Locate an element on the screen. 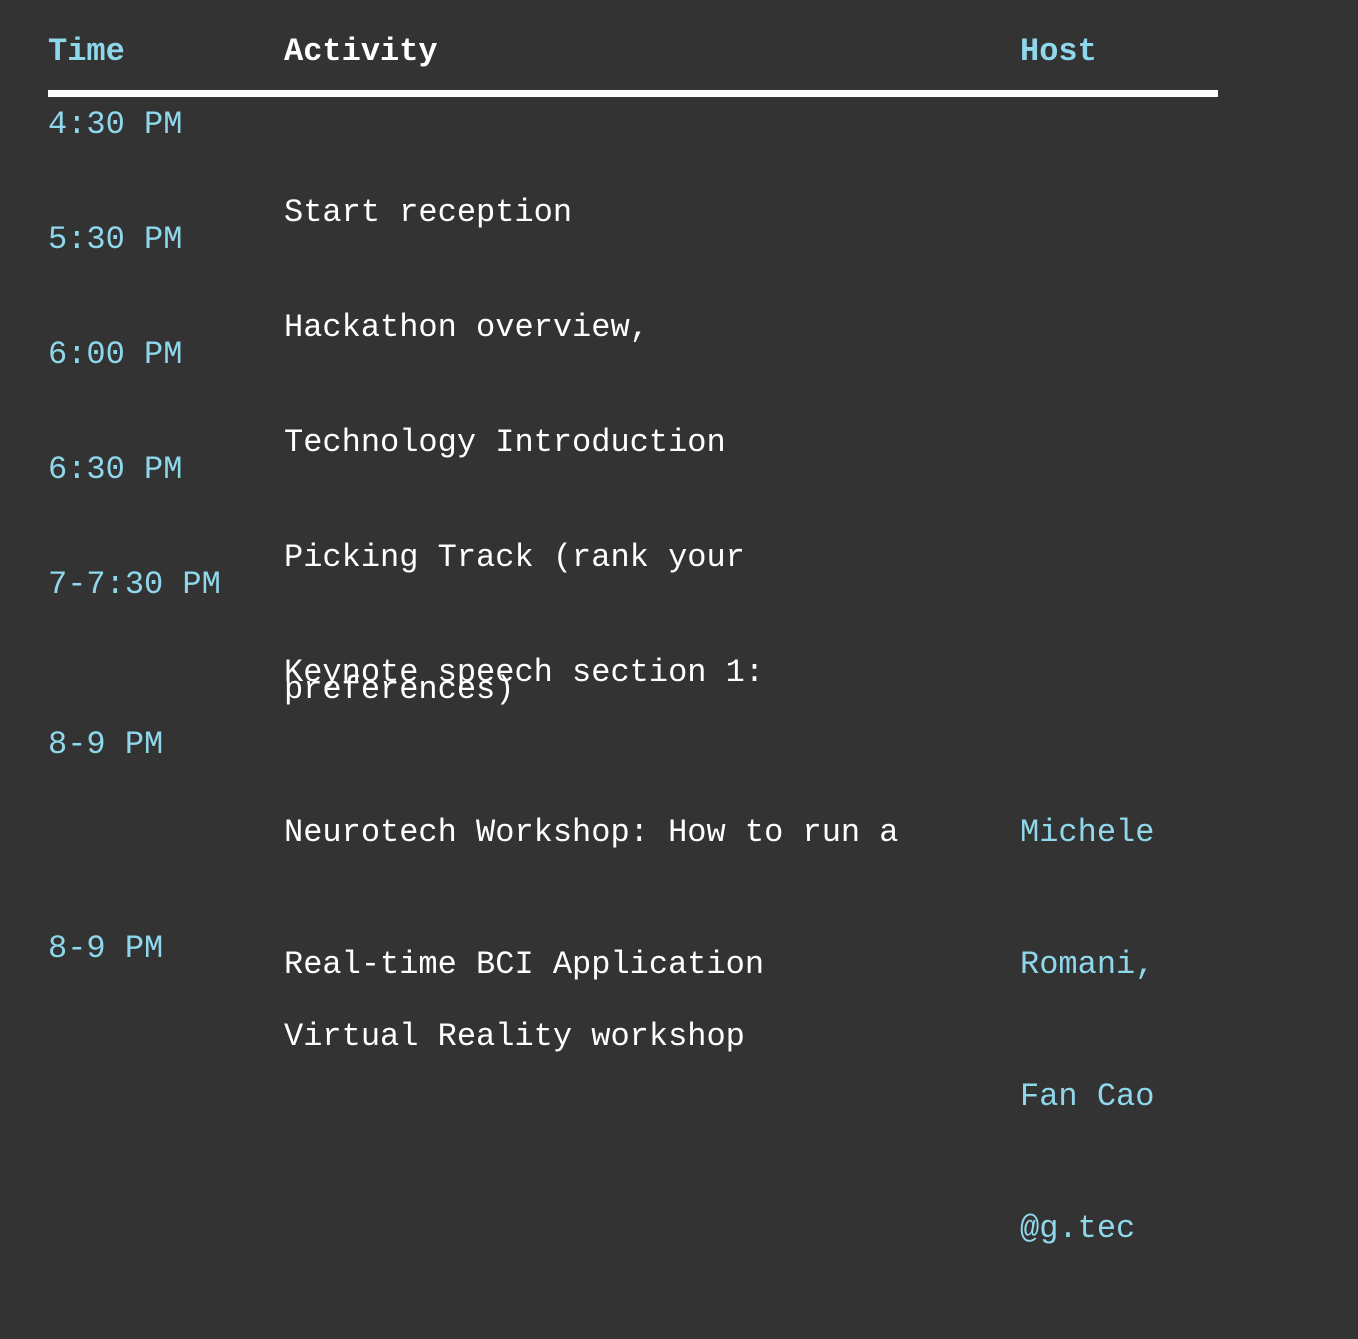 This screenshot has height=1339, width=1358. row-activity: Virtual Reality workshop is located at coordinates (514, 1037).